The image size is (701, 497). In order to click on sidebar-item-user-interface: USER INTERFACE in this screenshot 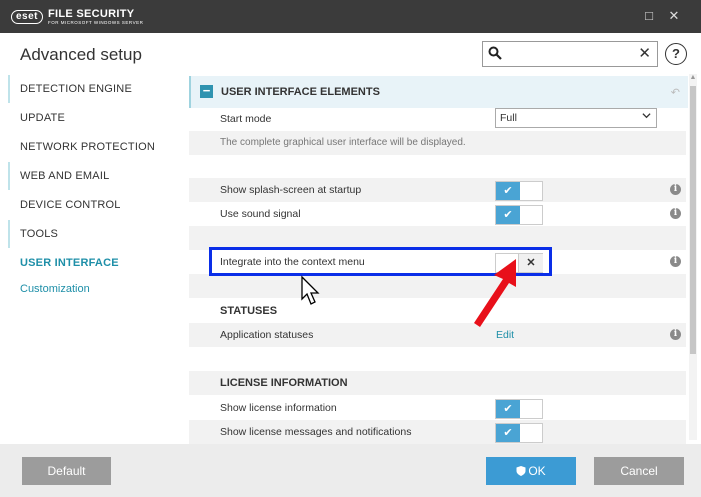, I will do `click(93, 263)`.